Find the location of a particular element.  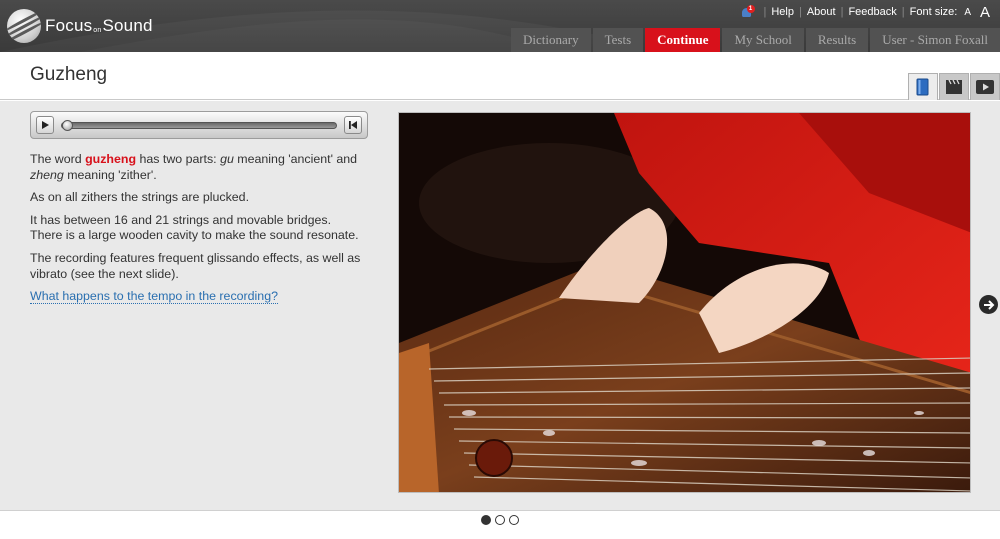

book-icon is located at coordinates (922, 87).